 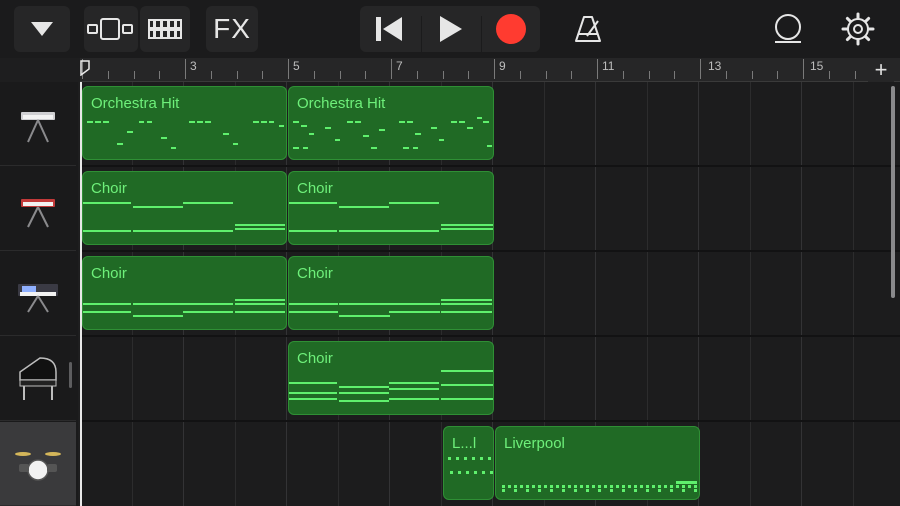 What do you see at coordinates (588, 29) in the screenshot?
I see `metronome-button` at bounding box center [588, 29].